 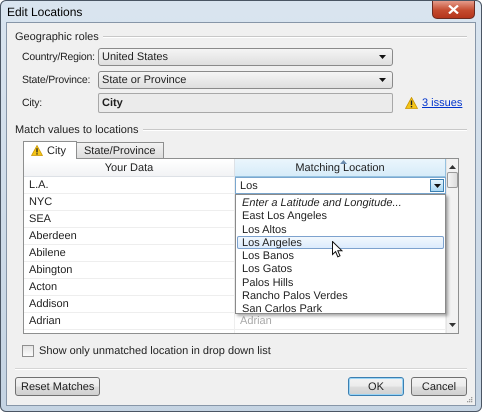 What do you see at coordinates (442, 103) in the screenshot?
I see `issues-link: 3 issues` at bounding box center [442, 103].